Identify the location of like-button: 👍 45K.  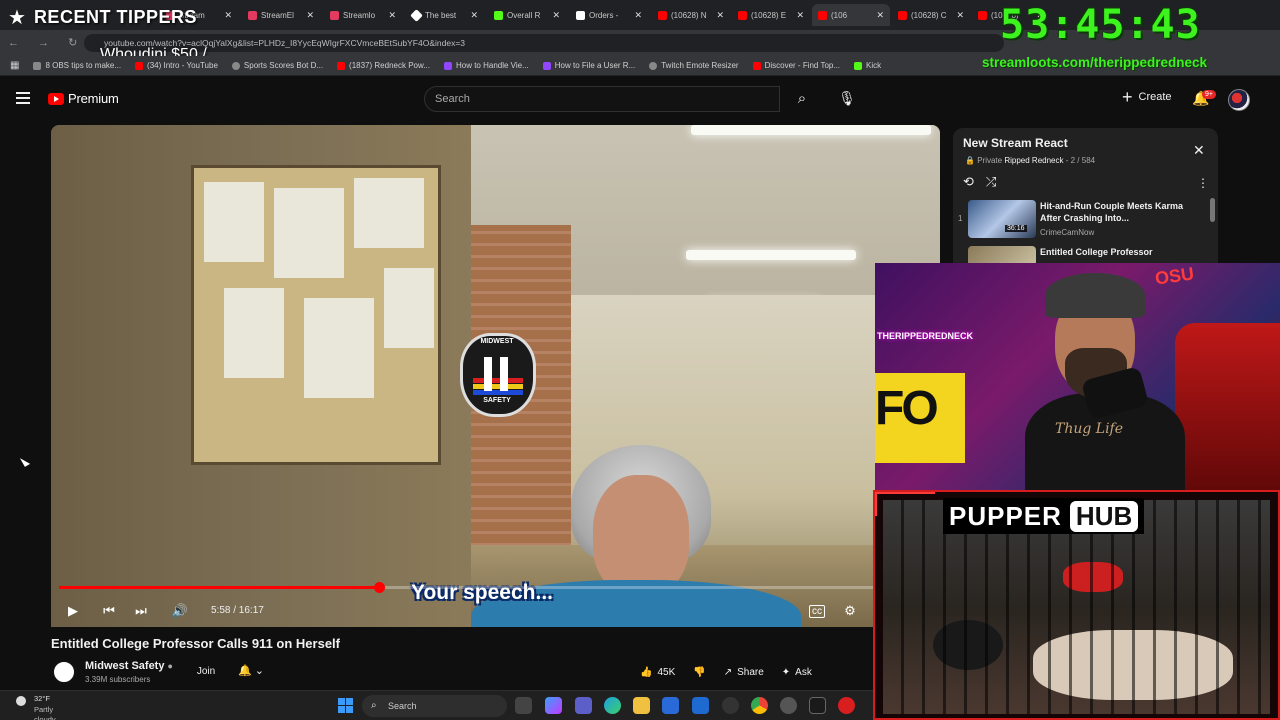
(657, 672).